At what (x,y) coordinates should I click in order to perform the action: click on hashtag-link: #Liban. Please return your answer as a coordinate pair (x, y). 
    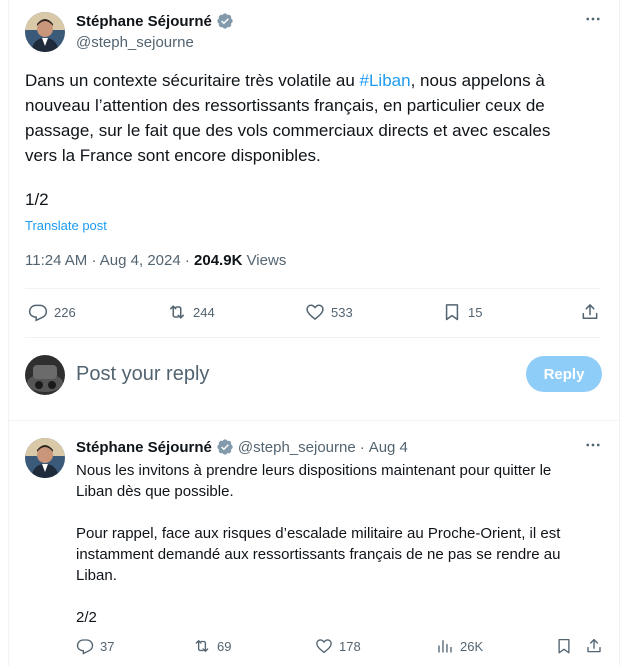
    Looking at the image, I should click on (385, 80).